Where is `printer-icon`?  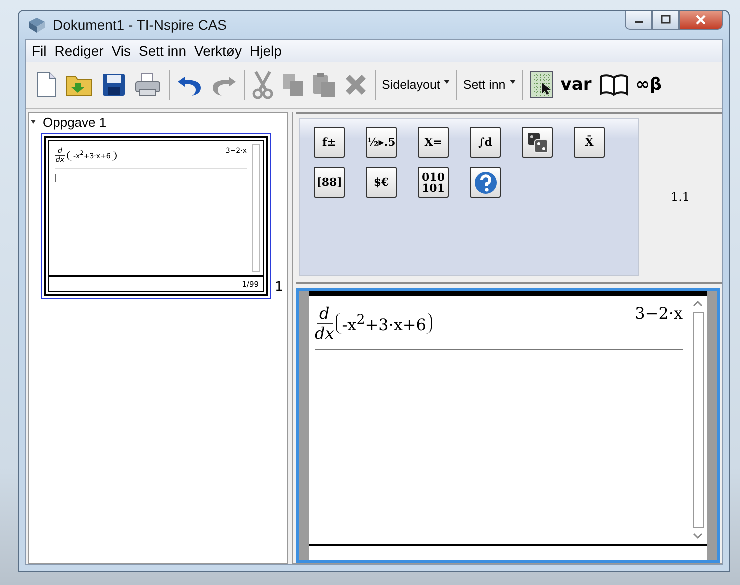 printer-icon is located at coordinates (148, 85).